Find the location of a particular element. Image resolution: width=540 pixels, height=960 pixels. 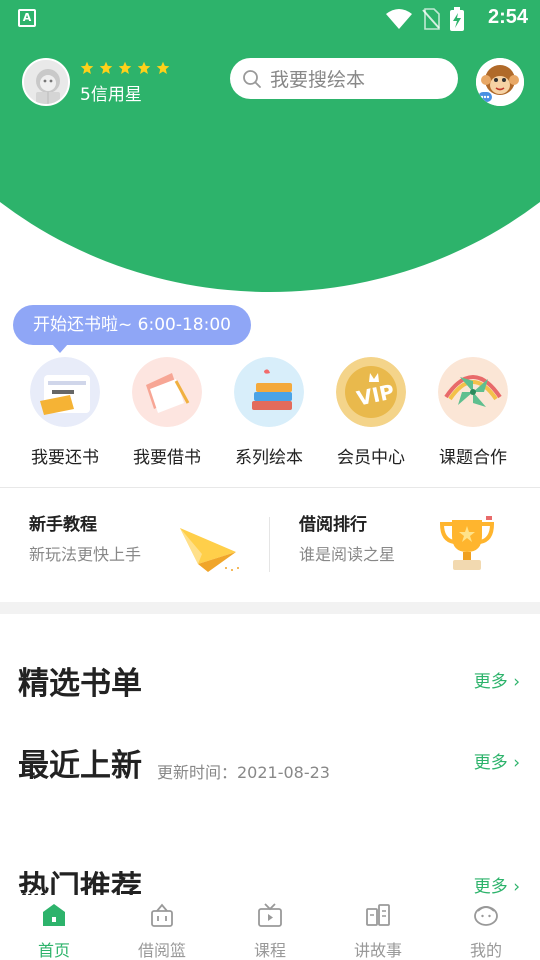

quick-menu: 我要还书 我要借书 系列绘本 VIP 会员中心 课题合作 is located at coordinates (270, 417).